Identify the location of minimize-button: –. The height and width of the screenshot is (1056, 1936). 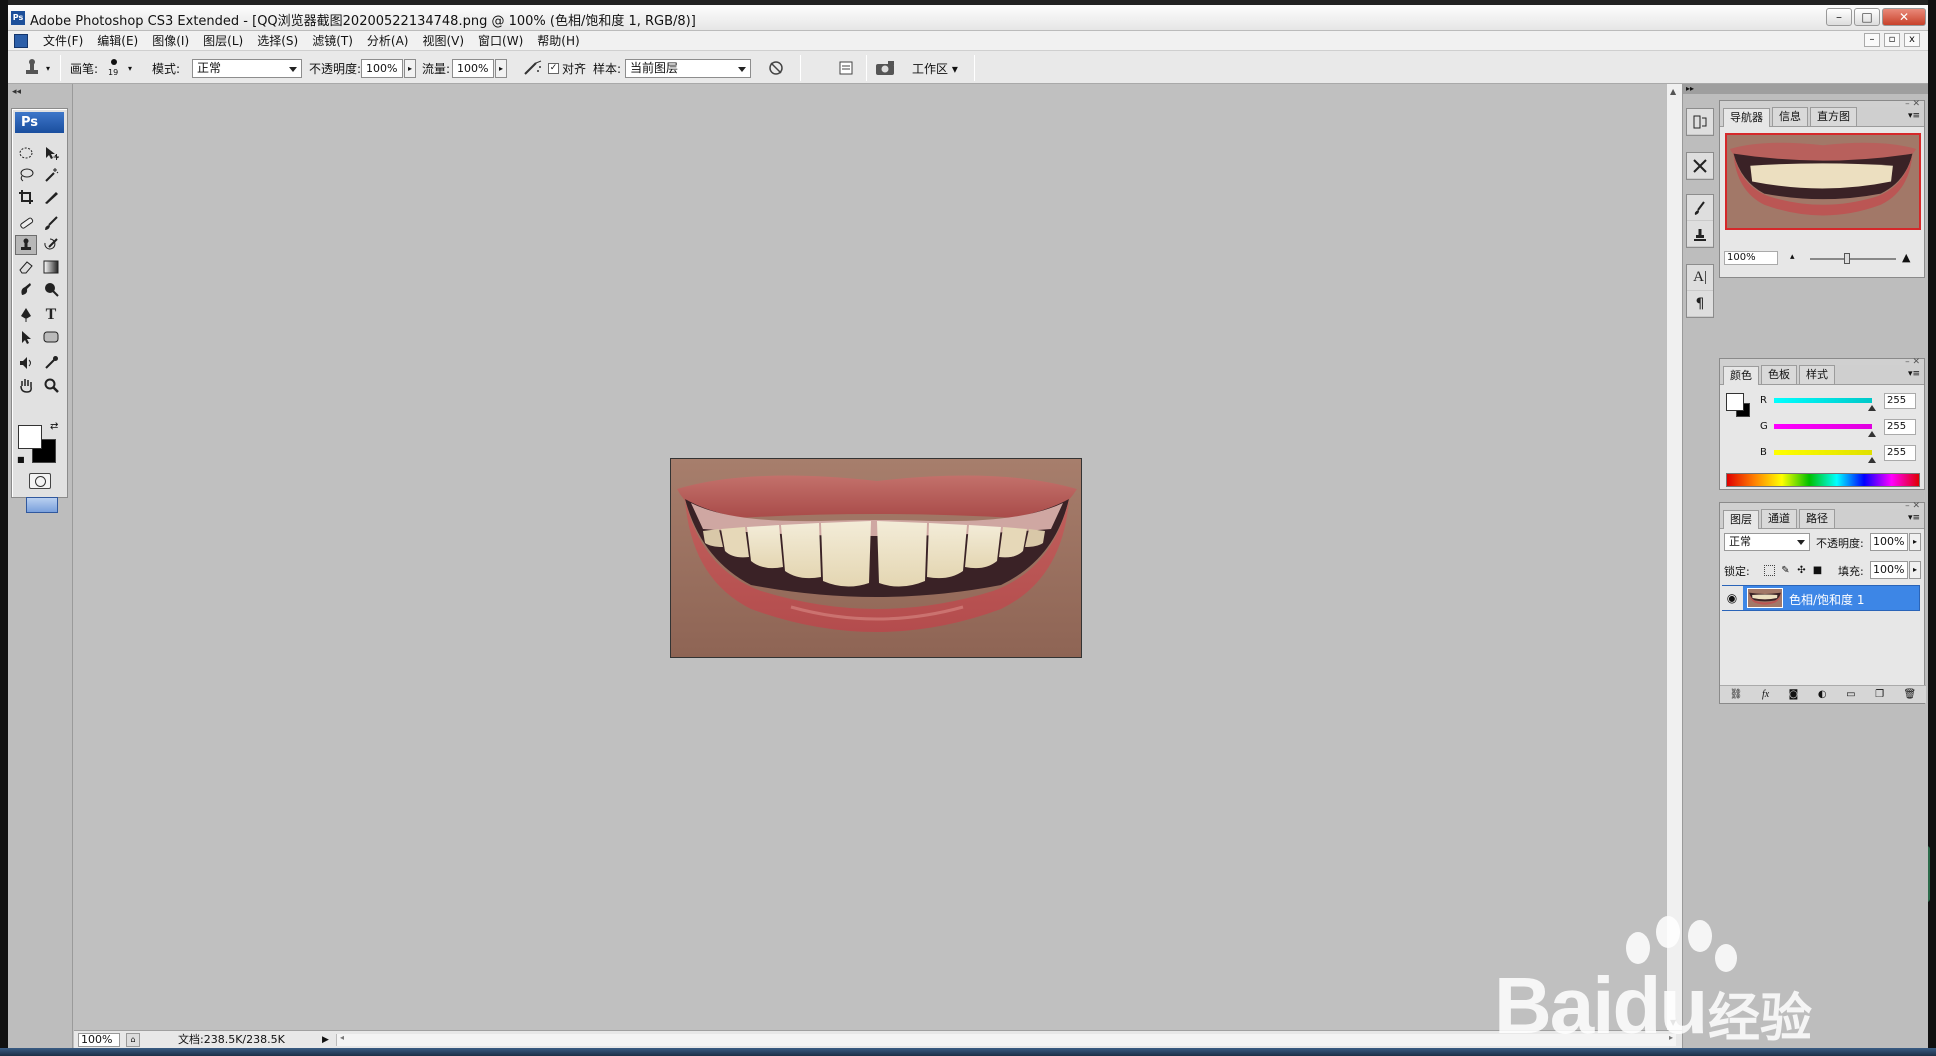
(1839, 17).